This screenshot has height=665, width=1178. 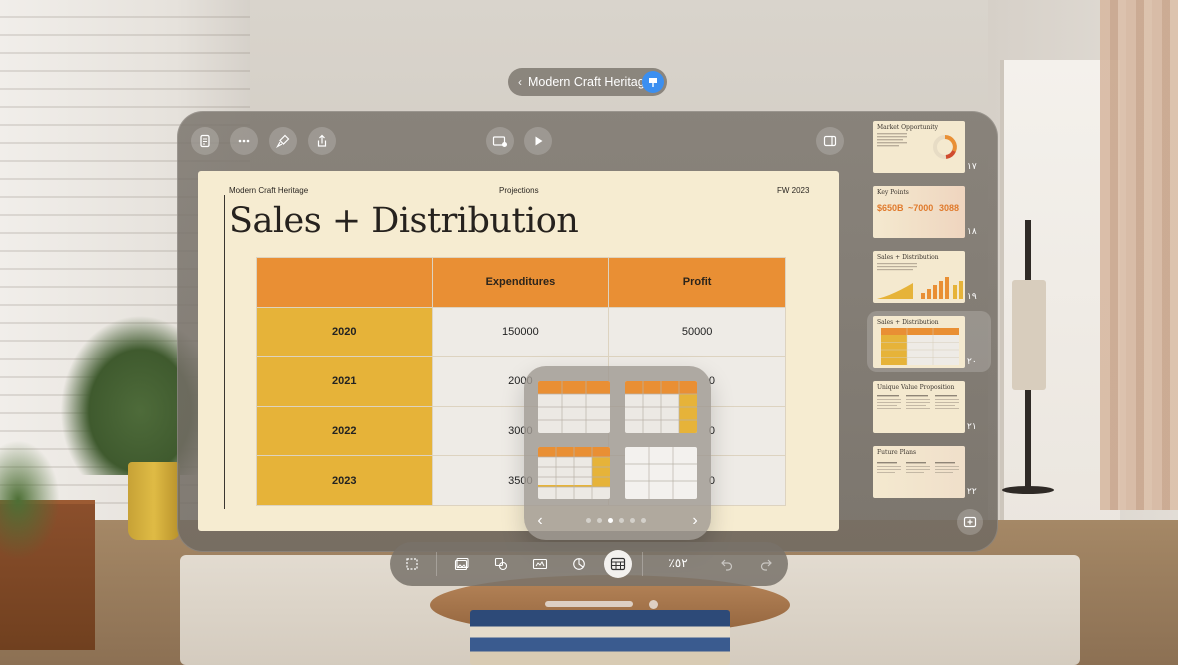 I want to click on chart-icon, so click(x=579, y=564).